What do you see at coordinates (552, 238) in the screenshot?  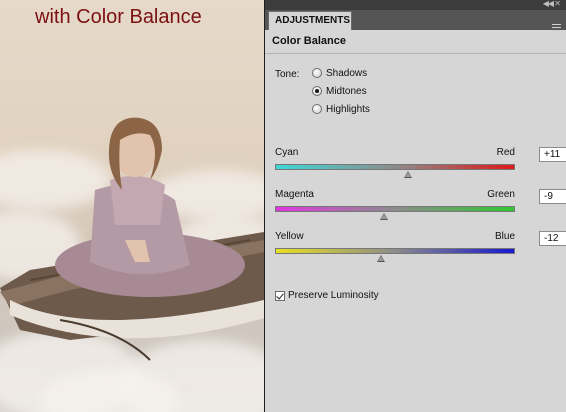 I see `slider-value-field: -12` at bounding box center [552, 238].